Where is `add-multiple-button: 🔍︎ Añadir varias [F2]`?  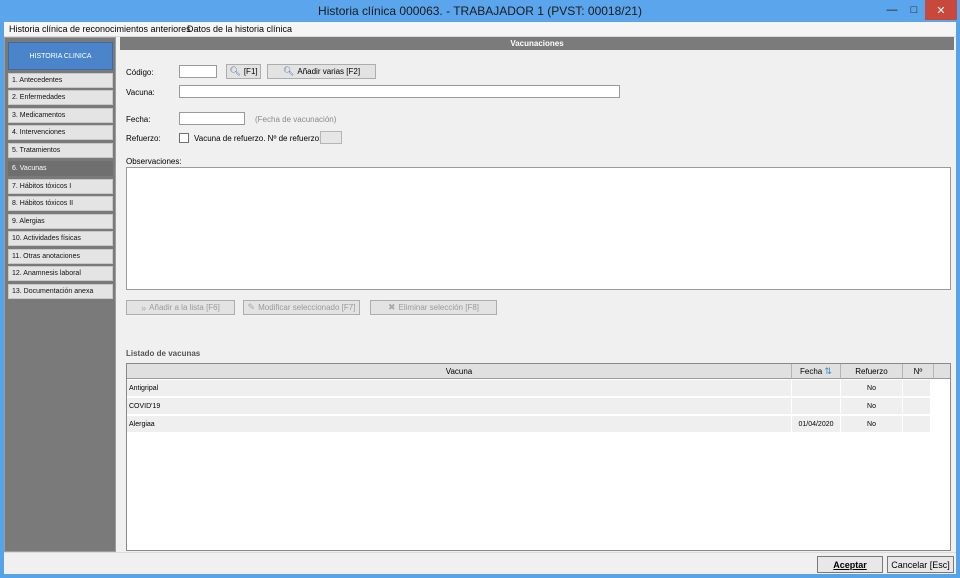
add-multiple-button: 🔍︎ Añadir varias [F2] is located at coordinates (321, 71).